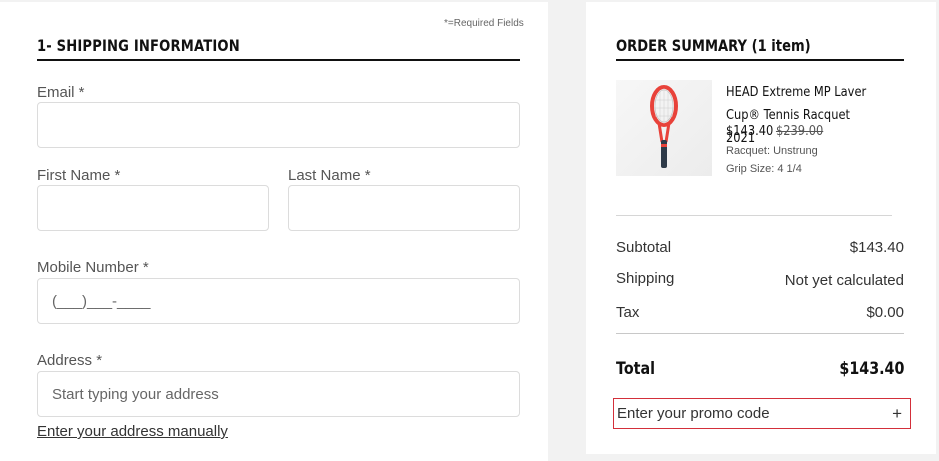 Image resolution: width=939 pixels, height=461 pixels. What do you see at coordinates (645, 278) in the screenshot?
I see `shipping-label: Shipping` at bounding box center [645, 278].